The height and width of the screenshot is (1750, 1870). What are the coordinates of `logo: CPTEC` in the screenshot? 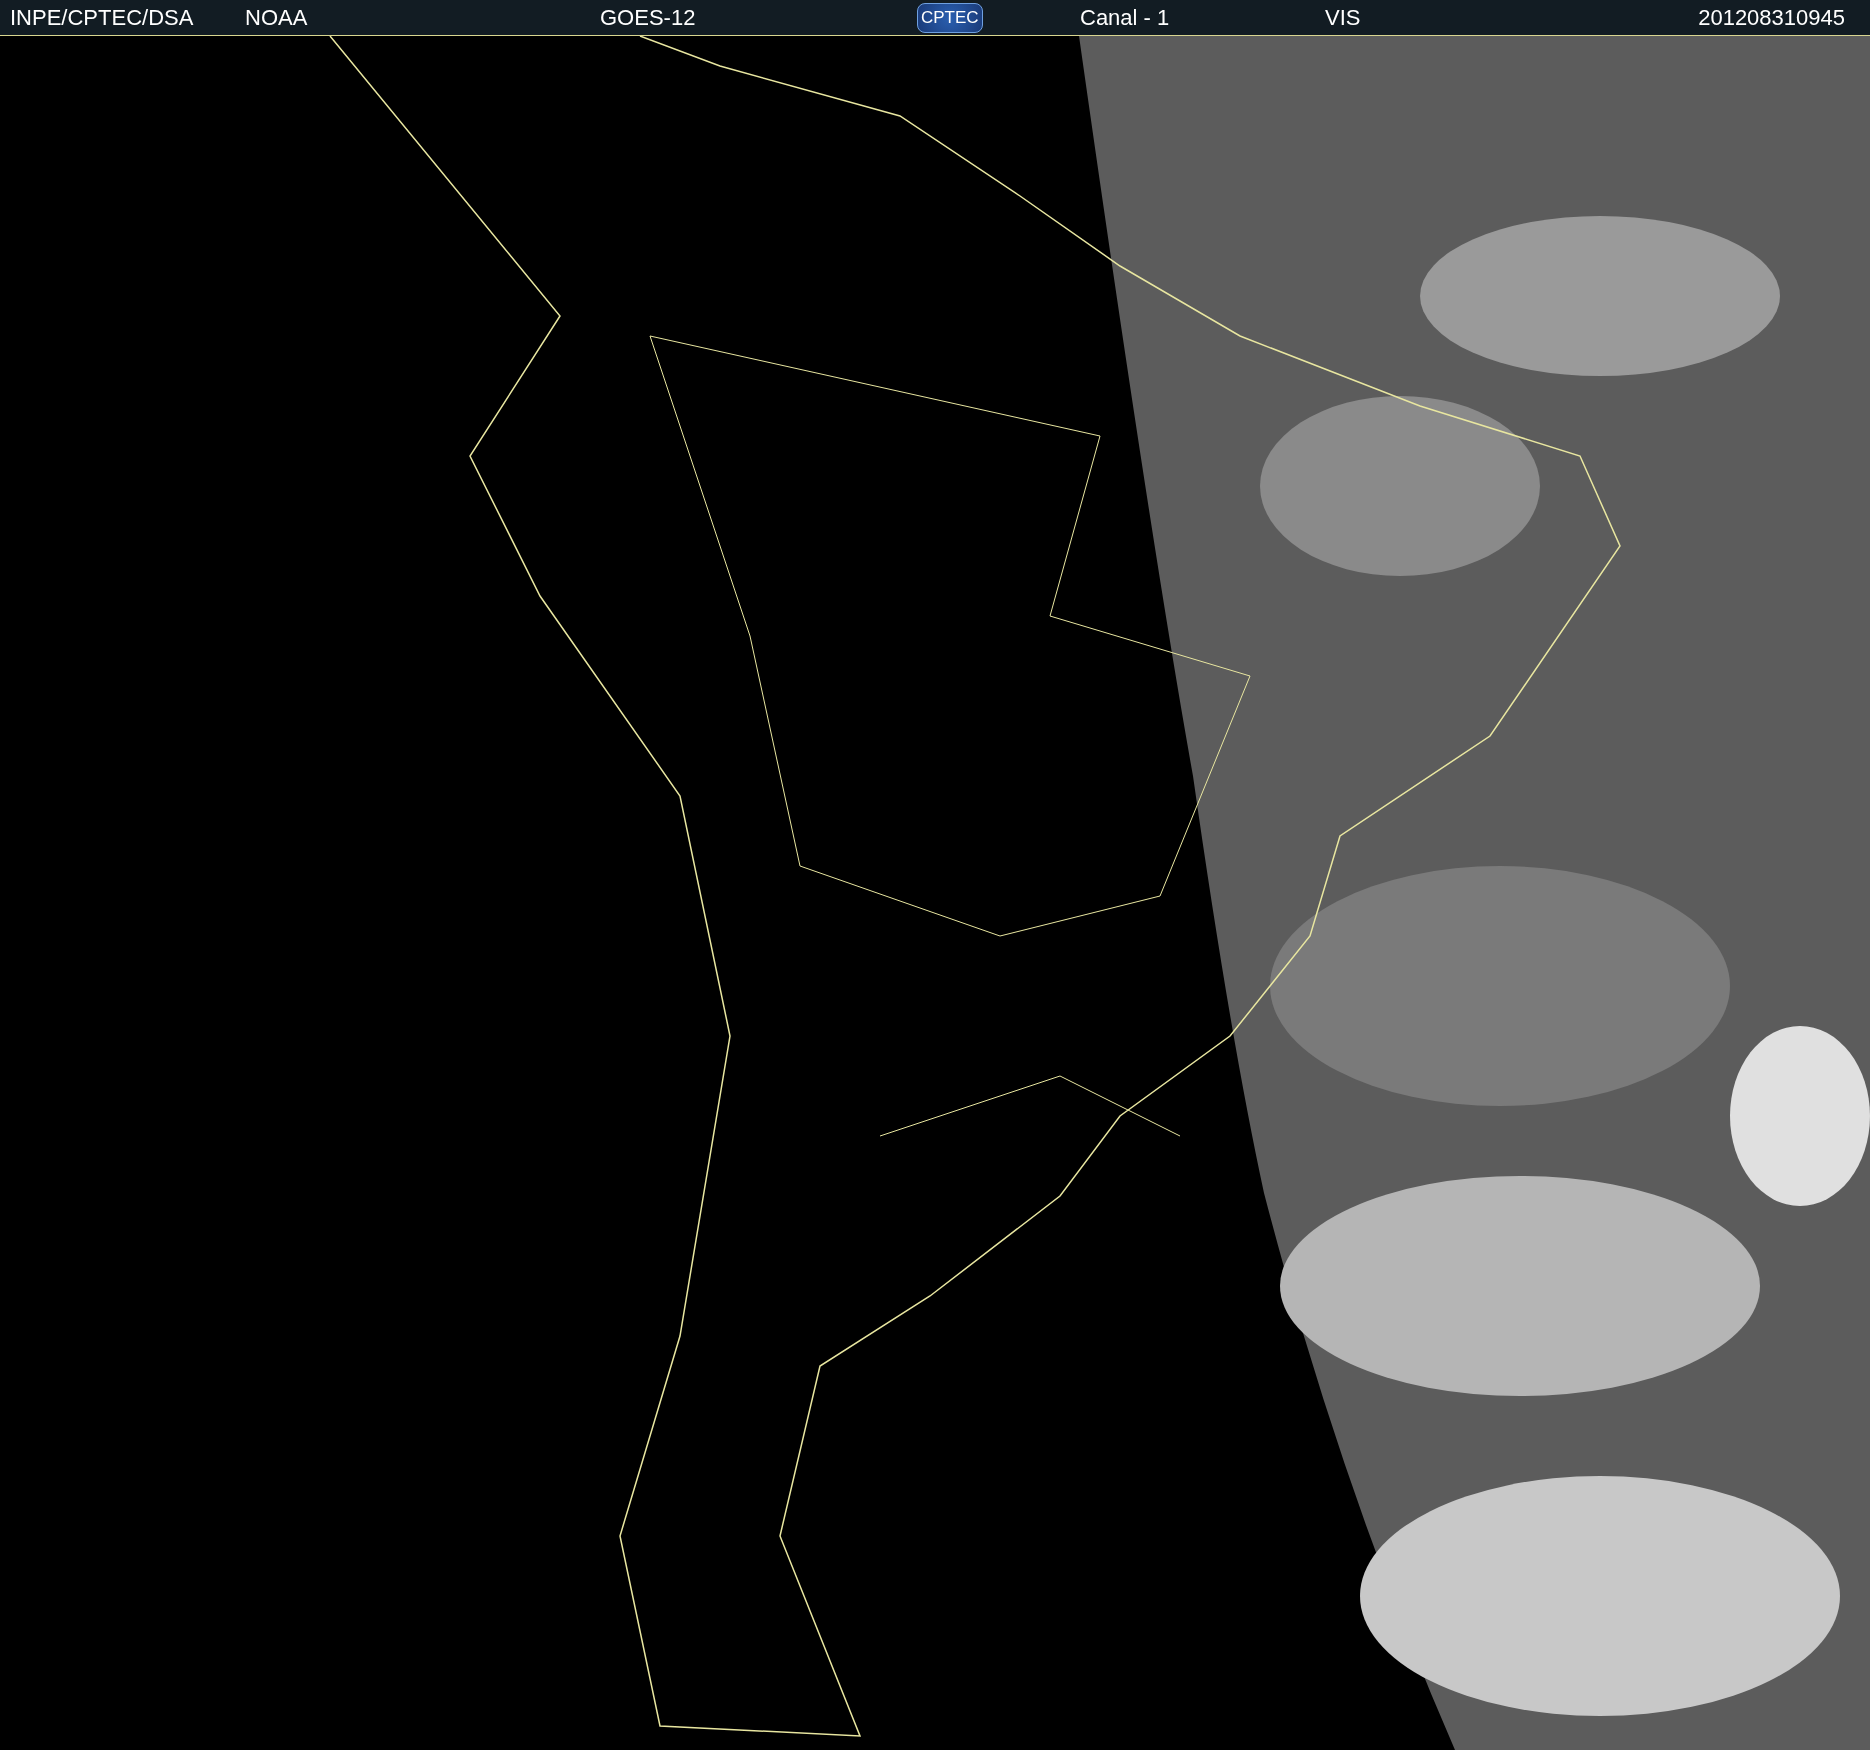 It's located at (950, 17).